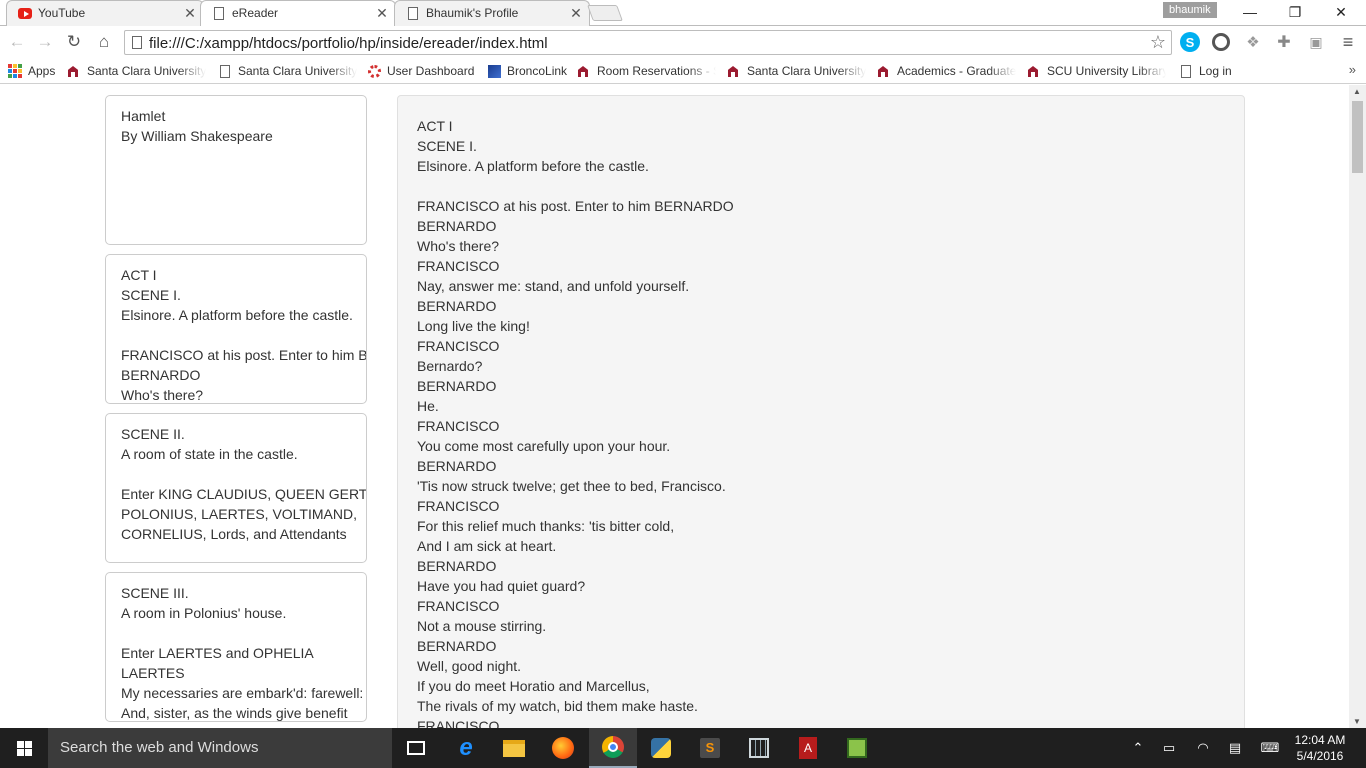 The height and width of the screenshot is (768, 1366). Describe the element at coordinates (136, 71) in the screenshot. I see `bookmark-scu-1: Santa Clara University` at that location.